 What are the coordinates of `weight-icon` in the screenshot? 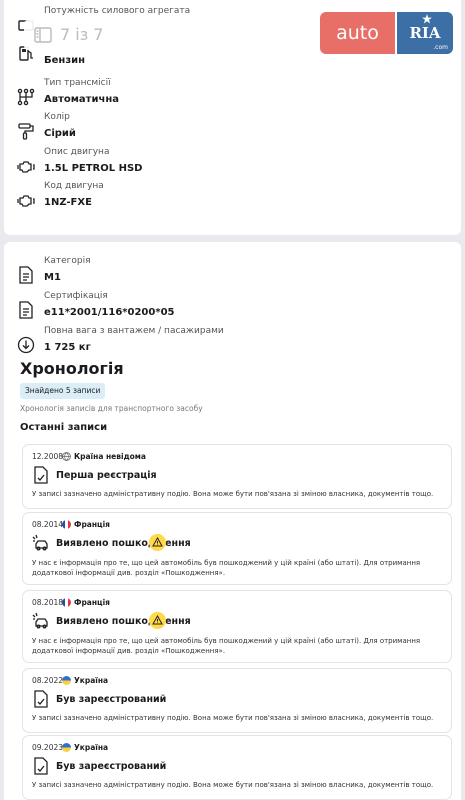 It's located at (26, 345).